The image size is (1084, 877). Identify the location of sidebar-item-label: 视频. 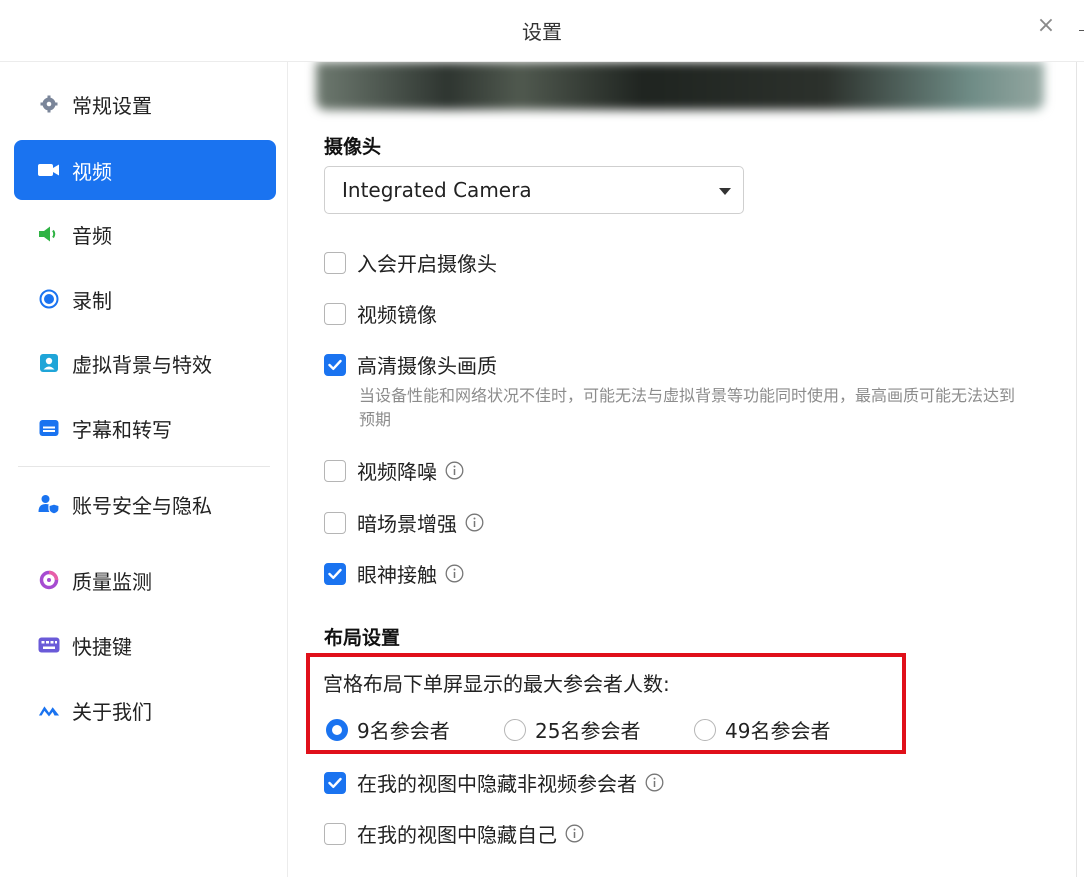
(92, 171).